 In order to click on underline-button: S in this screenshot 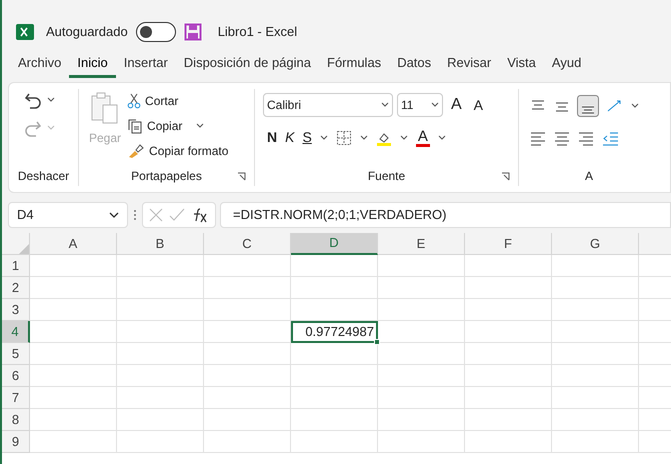, I will do `click(307, 137)`.